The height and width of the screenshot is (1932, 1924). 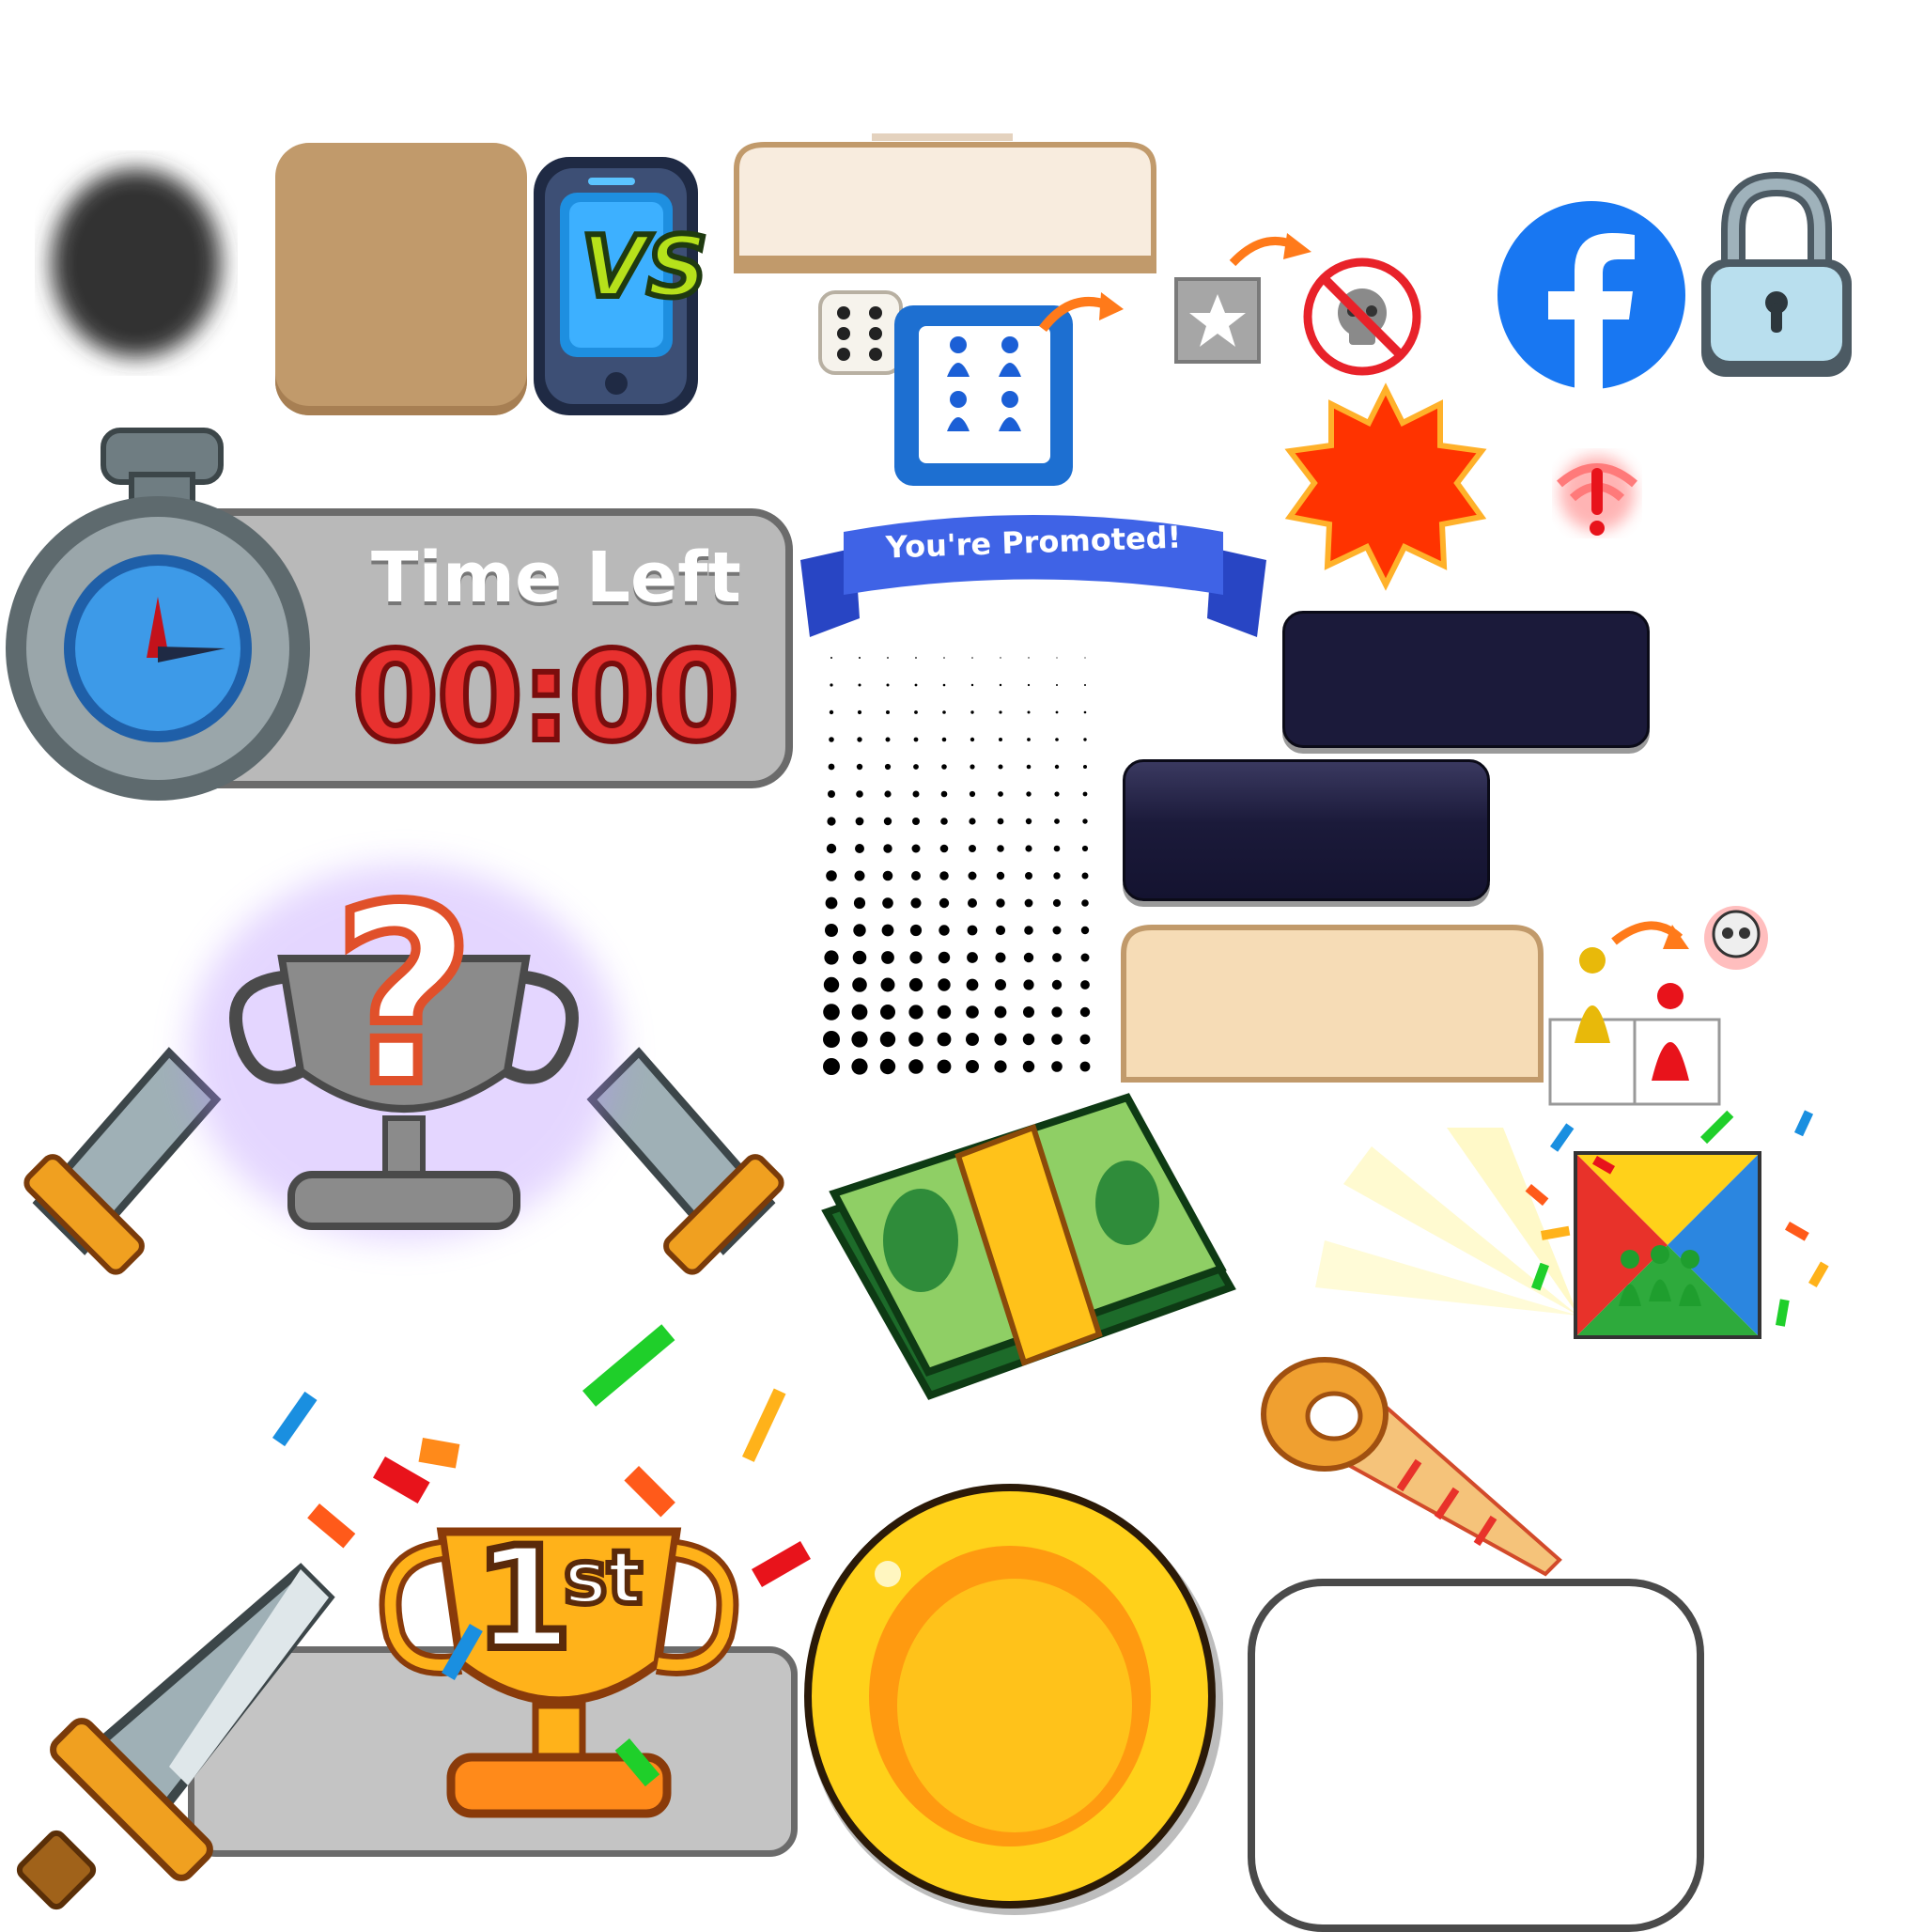 I want to click on timer-title: Time Left, so click(x=556, y=578).